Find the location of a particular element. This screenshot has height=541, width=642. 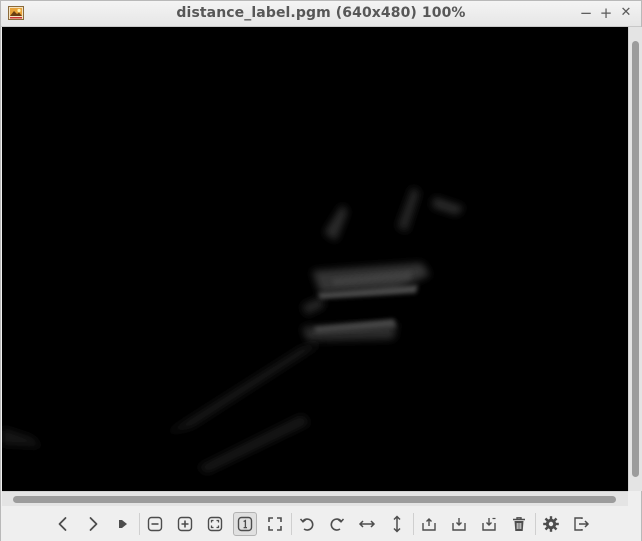

flip-vertical-icon is located at coordinates (397, 524).